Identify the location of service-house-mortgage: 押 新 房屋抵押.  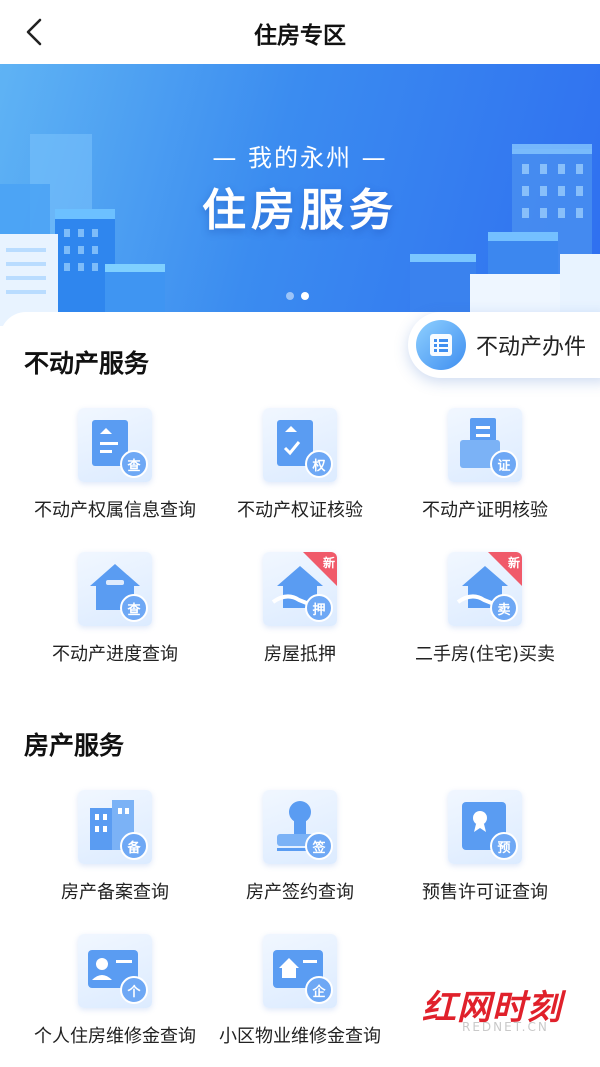
(300, 612).